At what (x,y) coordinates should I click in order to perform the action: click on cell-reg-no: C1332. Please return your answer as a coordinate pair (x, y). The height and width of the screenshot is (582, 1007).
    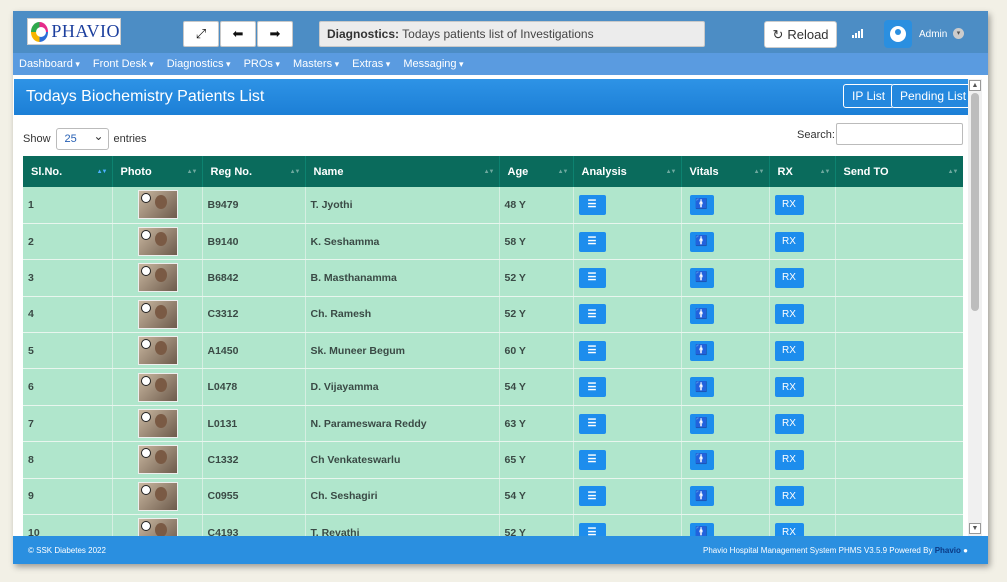
    Looking at the image, I should click on (254, 460).